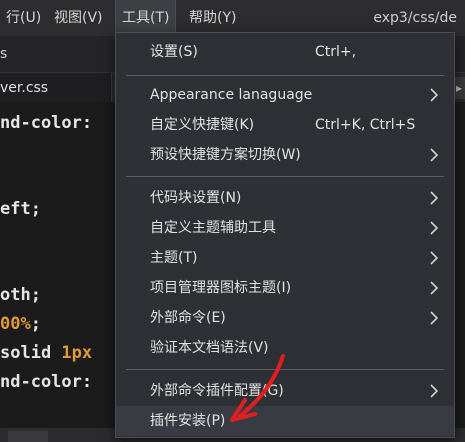 This screenshot has width=465, height=442. What do you see at coordinates (285, 125) in the screenshot?
I see `menu-item-custom-shortcuts: 自定义快捷键(K) Ctrl+K, Ctrl+S` at bounding box center [285, 125].